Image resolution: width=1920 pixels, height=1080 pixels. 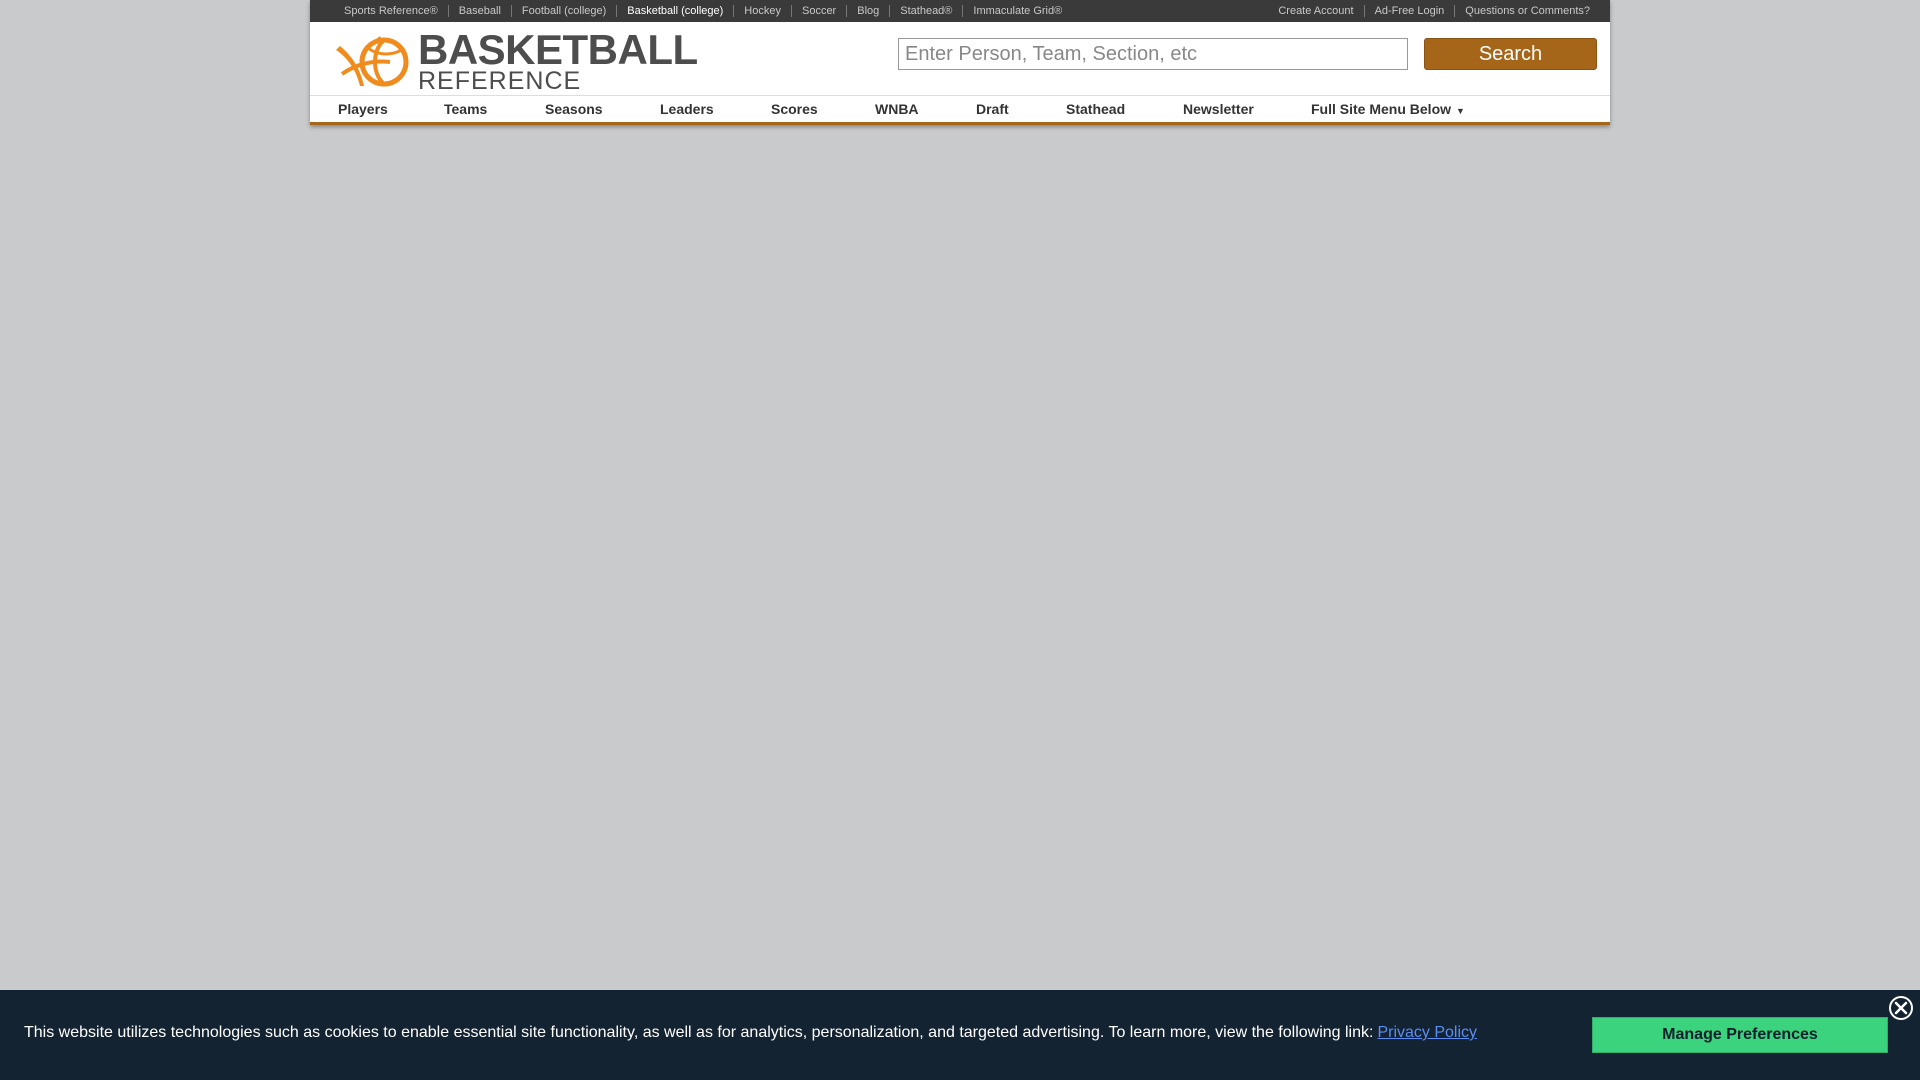 What do you see at coordinates (500, 81) in the screenshot?
I see `logo-line-reference: REFERENCE` at bounding box center [500, 81].